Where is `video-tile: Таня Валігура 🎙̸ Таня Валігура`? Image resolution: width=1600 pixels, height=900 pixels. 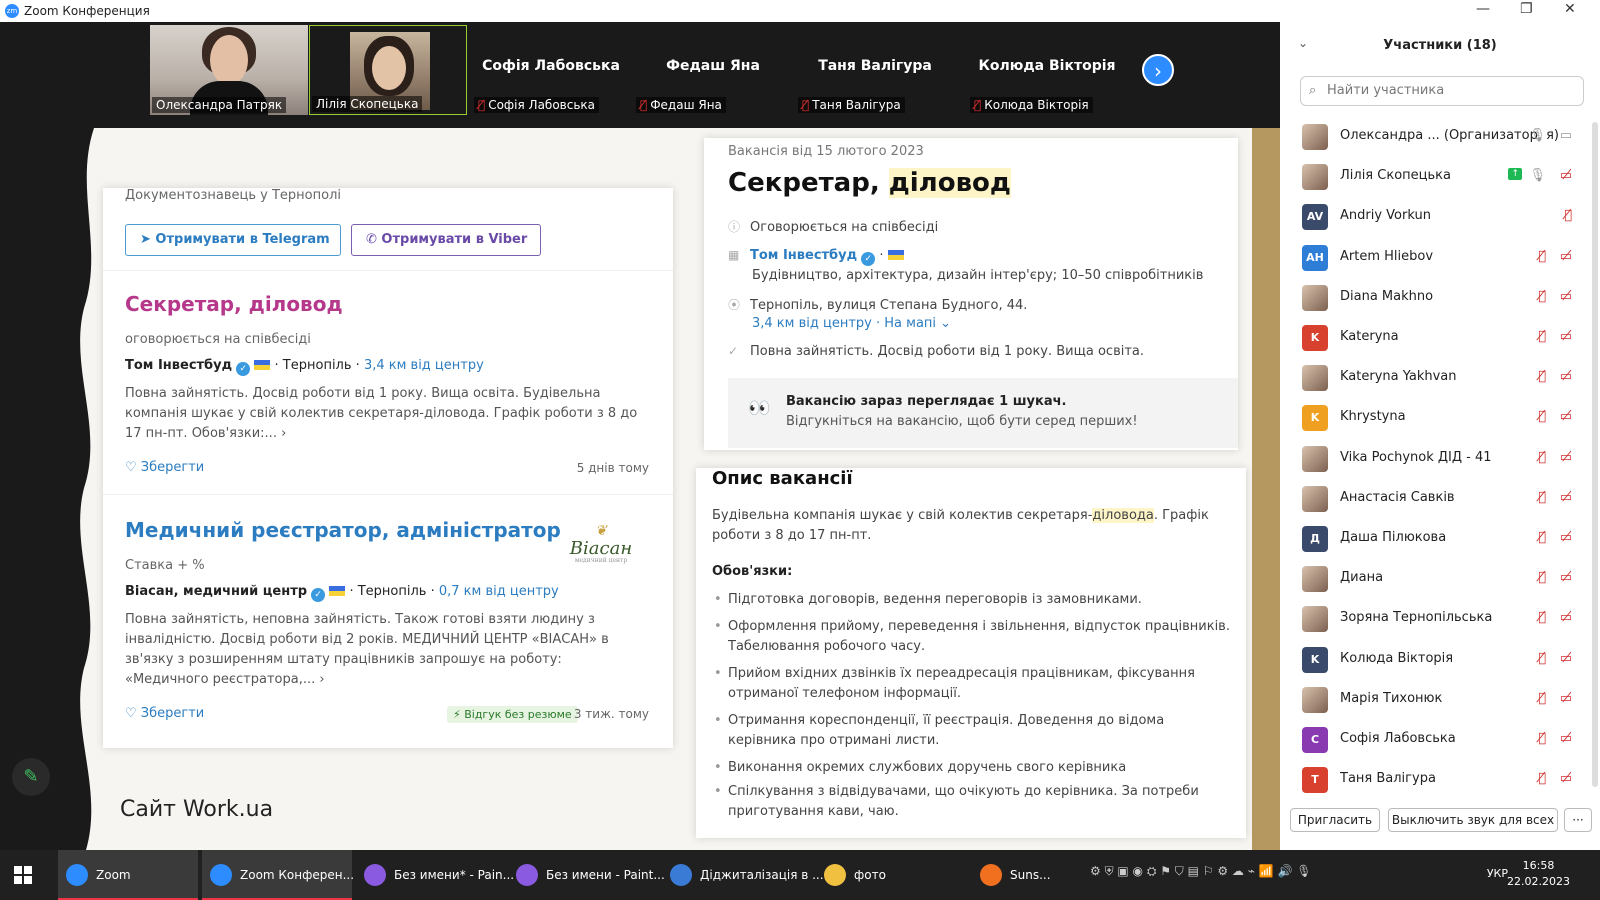 video-tile: Таня Валігура 🎙̸ Таня Валігура is located at coordinates (875, 70).